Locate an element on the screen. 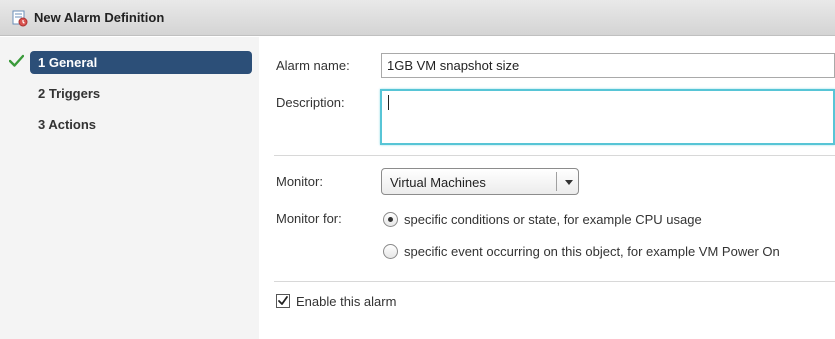 This screenshot has height=339, width=835. check-icon is located at coordinates (283, 300).